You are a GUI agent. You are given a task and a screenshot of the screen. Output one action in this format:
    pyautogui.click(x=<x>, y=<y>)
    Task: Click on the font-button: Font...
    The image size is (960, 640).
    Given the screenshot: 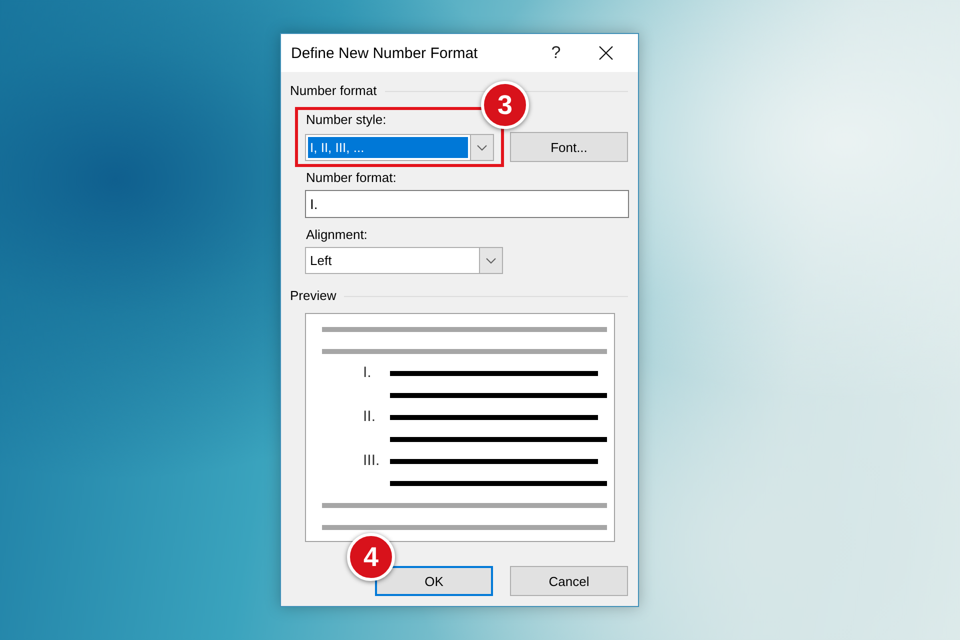 What is the action you would take?
    pyautogui.click(x=569, y=147)
    